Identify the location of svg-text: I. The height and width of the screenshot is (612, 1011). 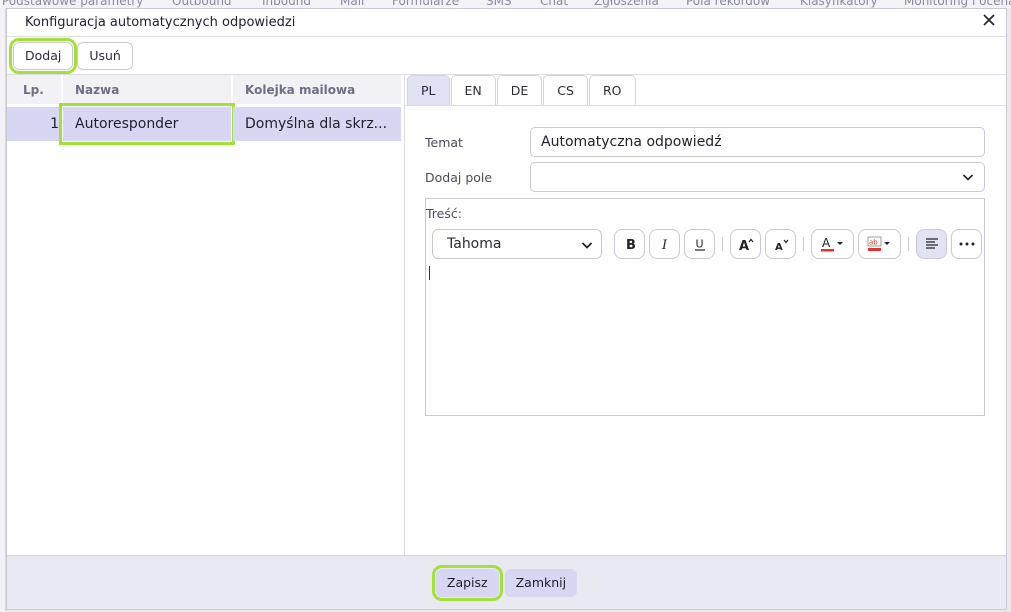
(664, 244).